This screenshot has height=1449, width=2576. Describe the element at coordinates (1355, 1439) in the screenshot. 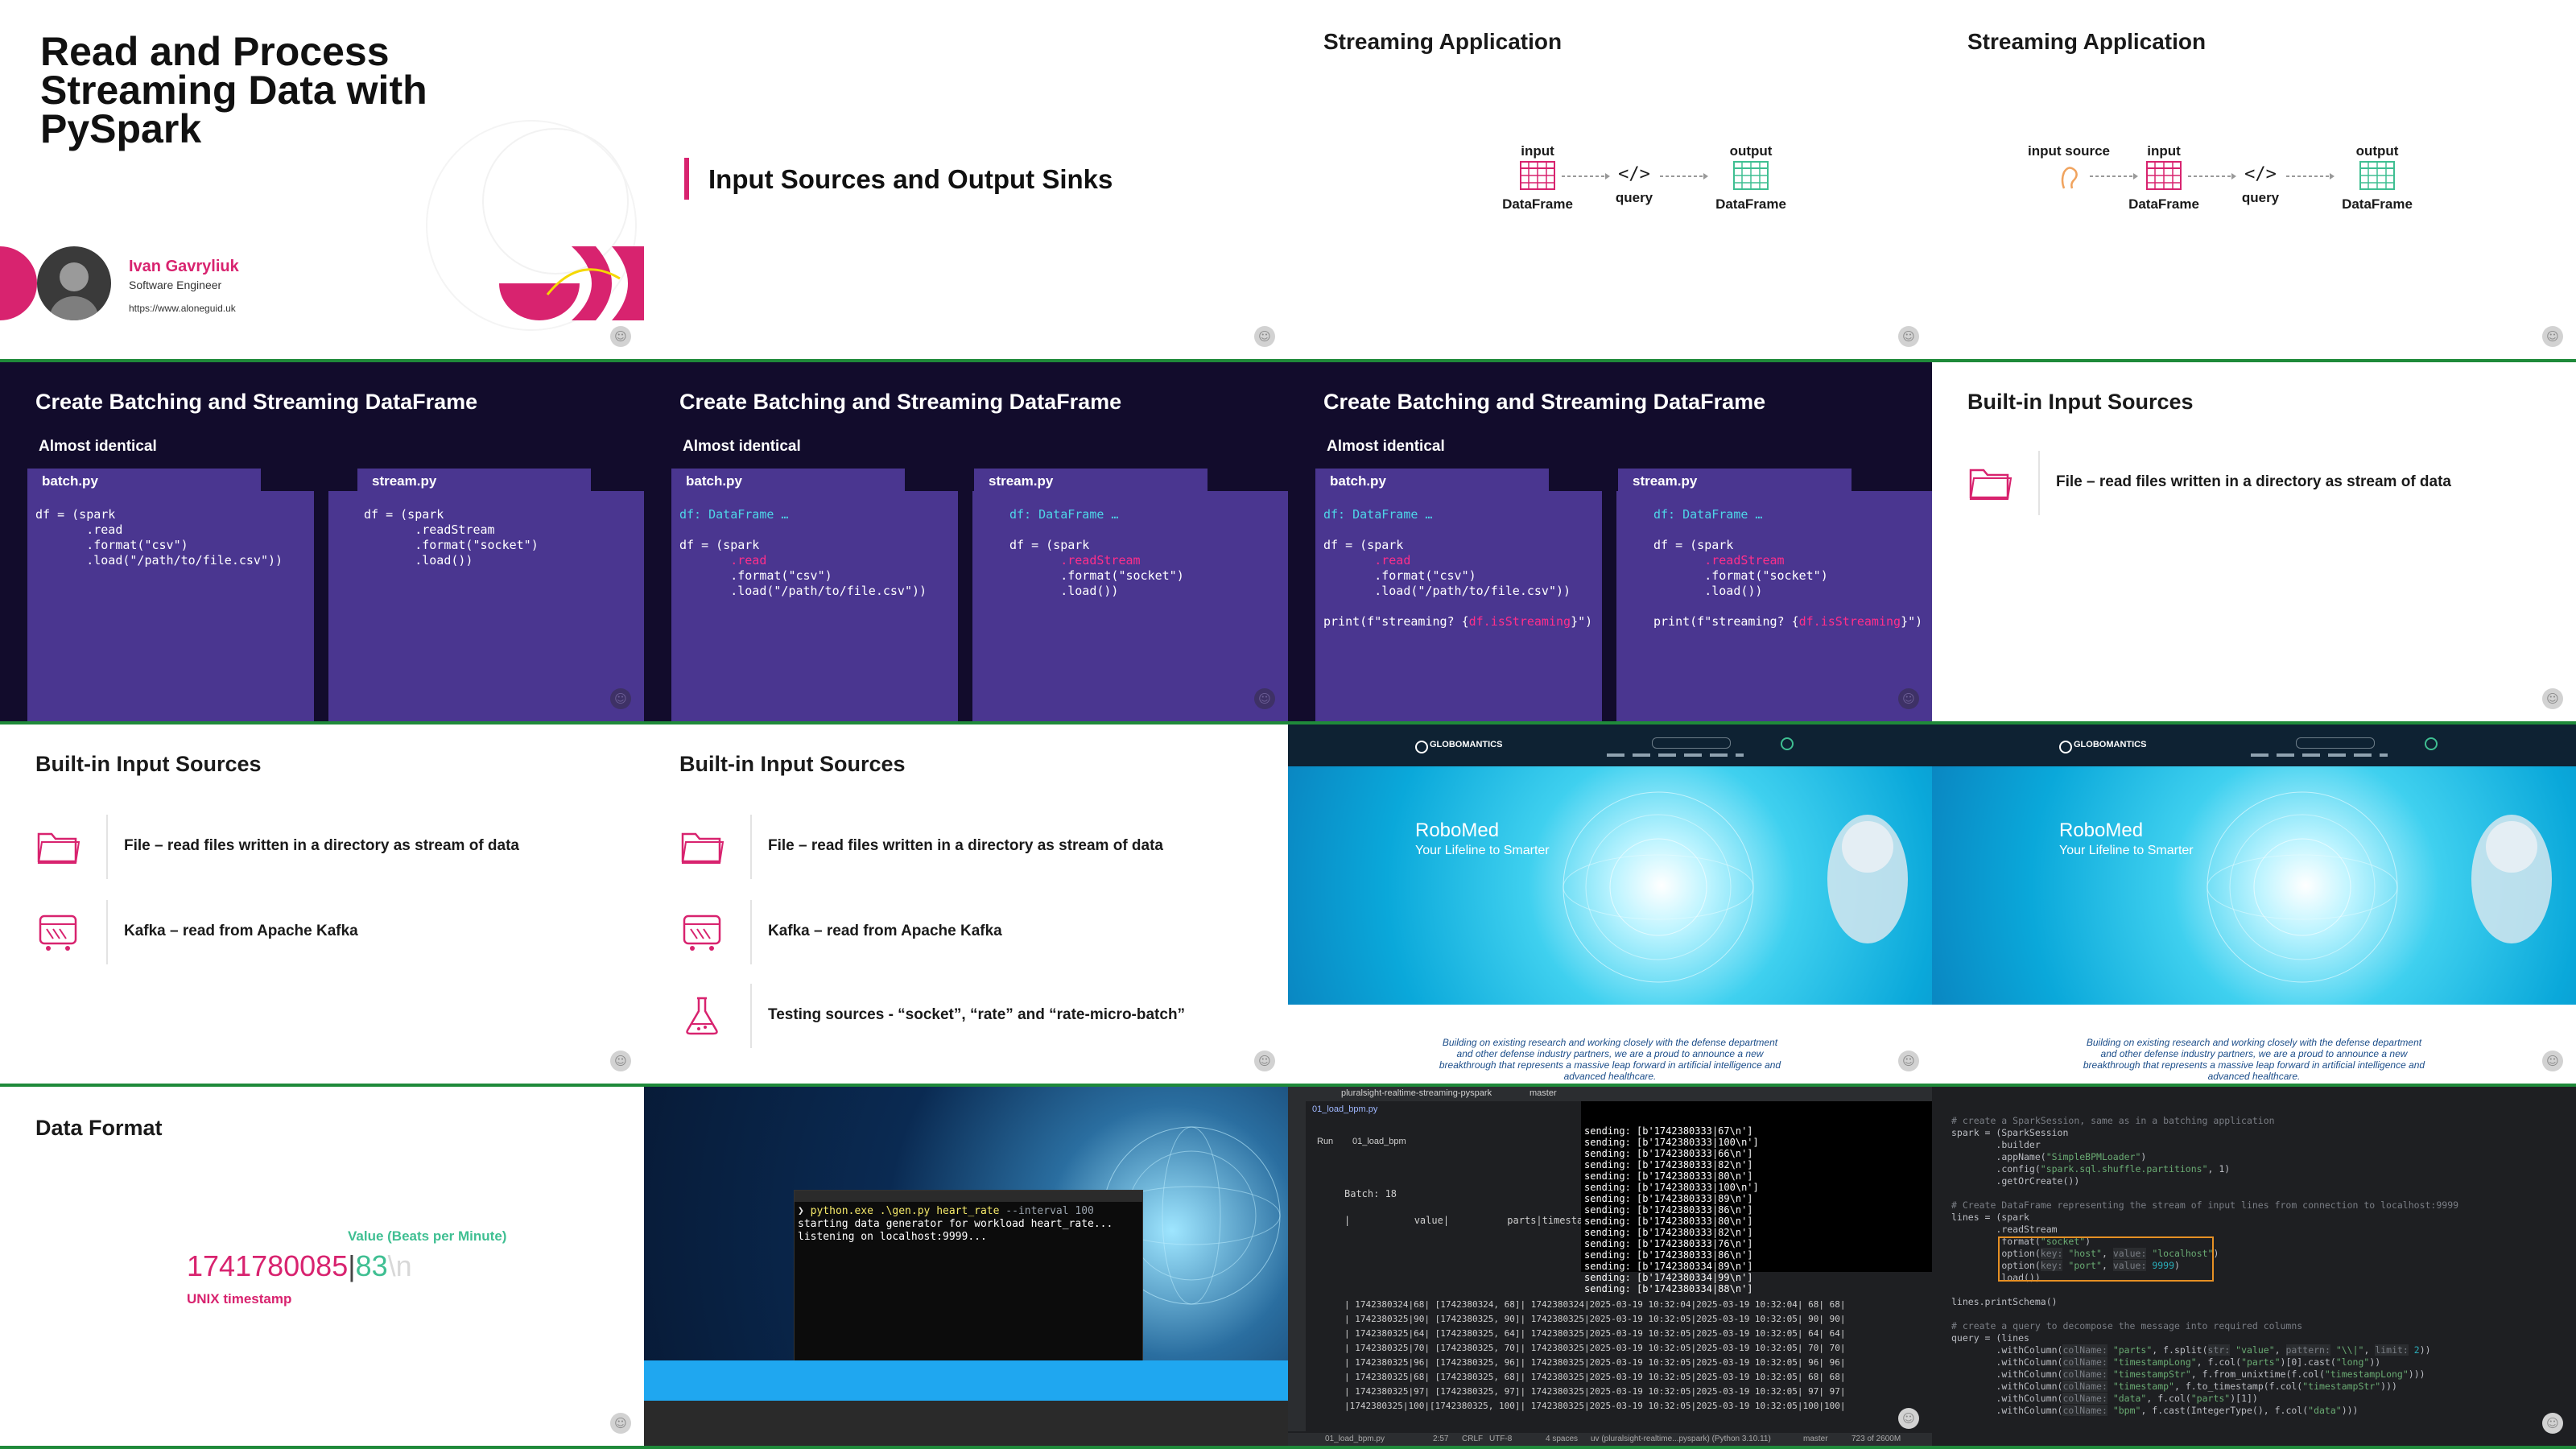

I see `status-file: 01_load_bpm.py` at that location.